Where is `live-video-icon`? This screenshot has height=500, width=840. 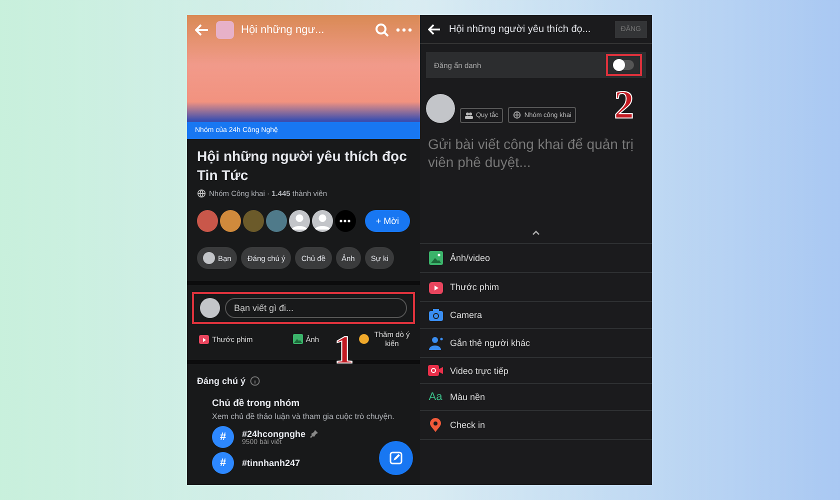
live-video-icon is located at coordinates (435, 370).